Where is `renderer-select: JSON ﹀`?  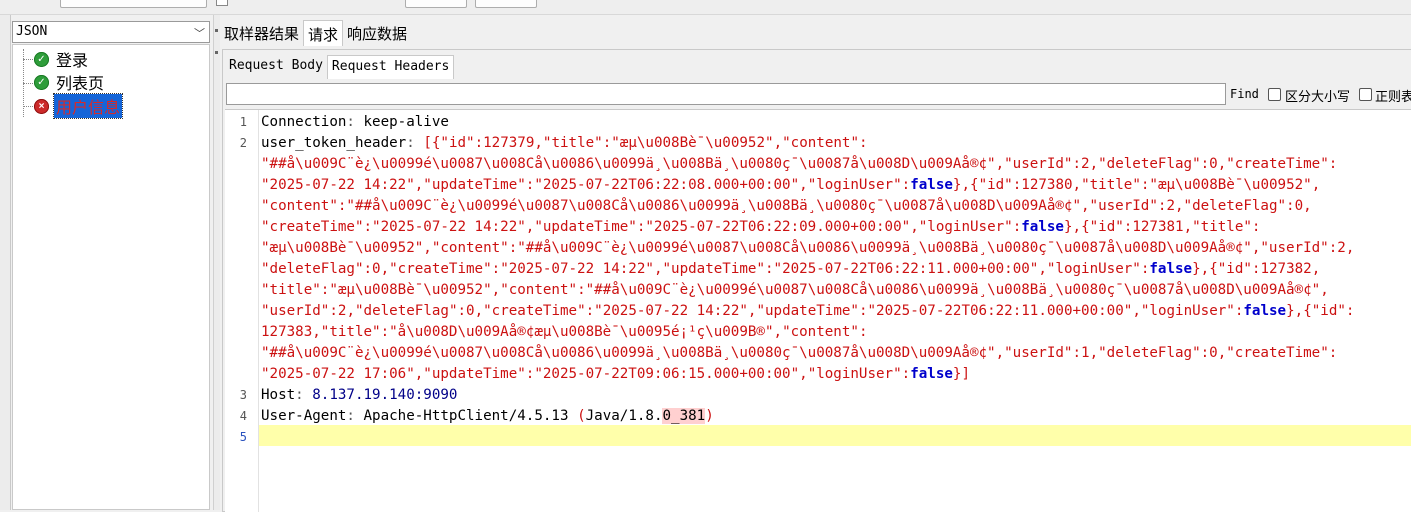 renderer-select: JSON ﹀ is located at coordinates (111, 32).